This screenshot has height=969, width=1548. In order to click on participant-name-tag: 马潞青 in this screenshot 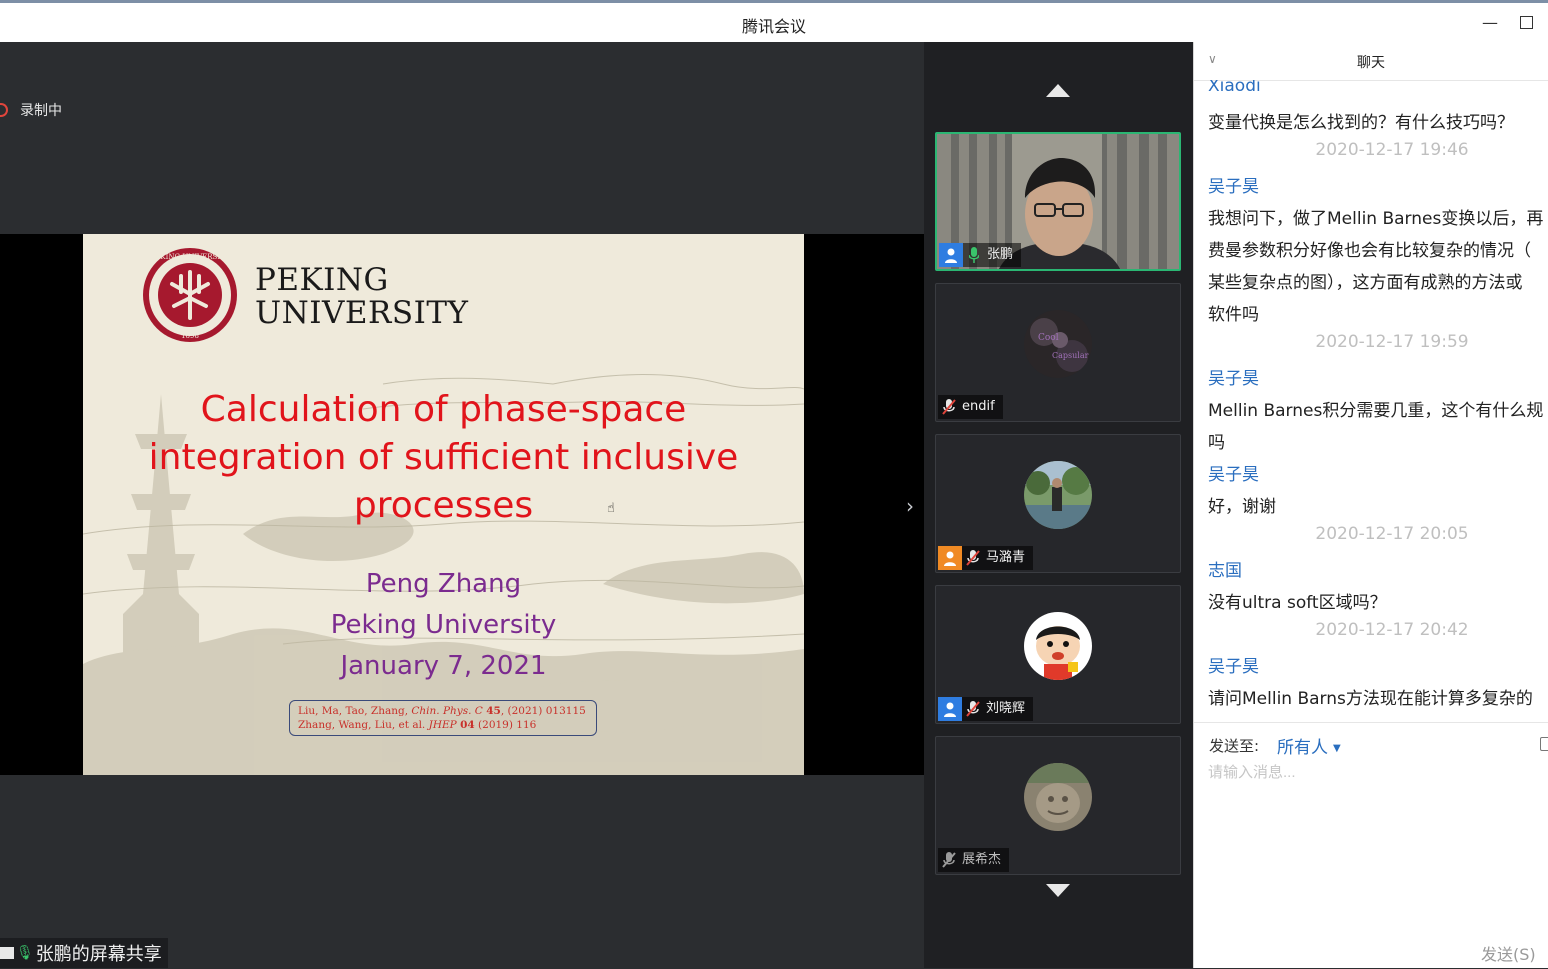, I will do `click(986, 558)`.